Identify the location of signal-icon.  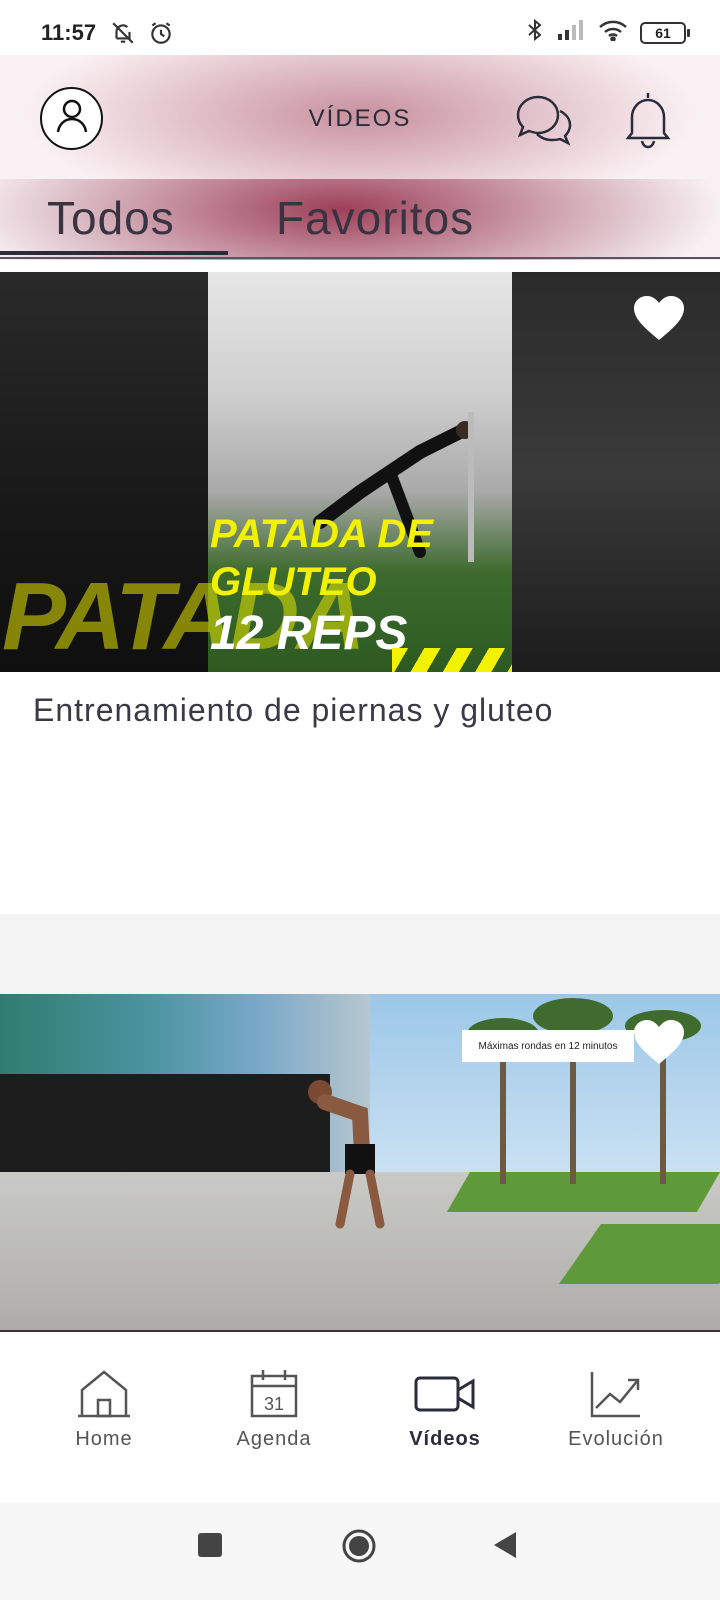
(571, 32).